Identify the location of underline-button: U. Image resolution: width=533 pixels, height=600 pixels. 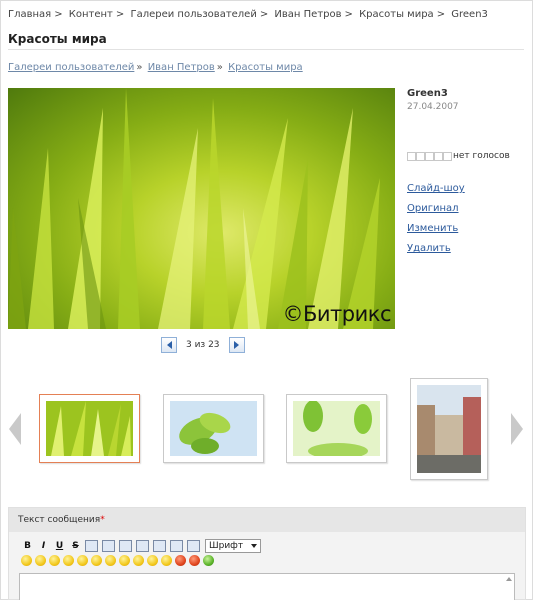
(59, 546).